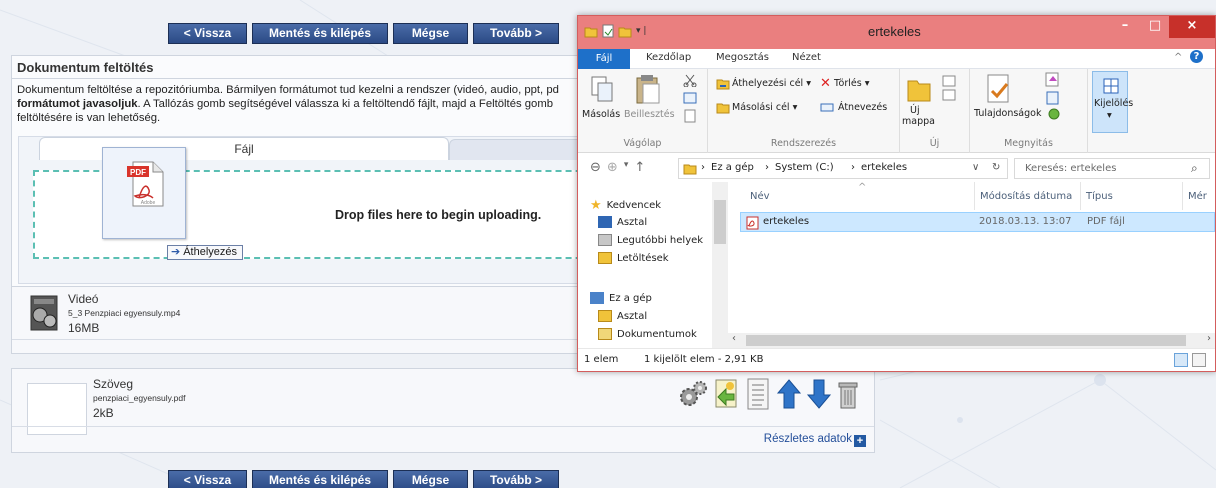  I want to click on file-row: ertekeles 2018.03.13. 13:07 PDF fájl, so click(977, 222).